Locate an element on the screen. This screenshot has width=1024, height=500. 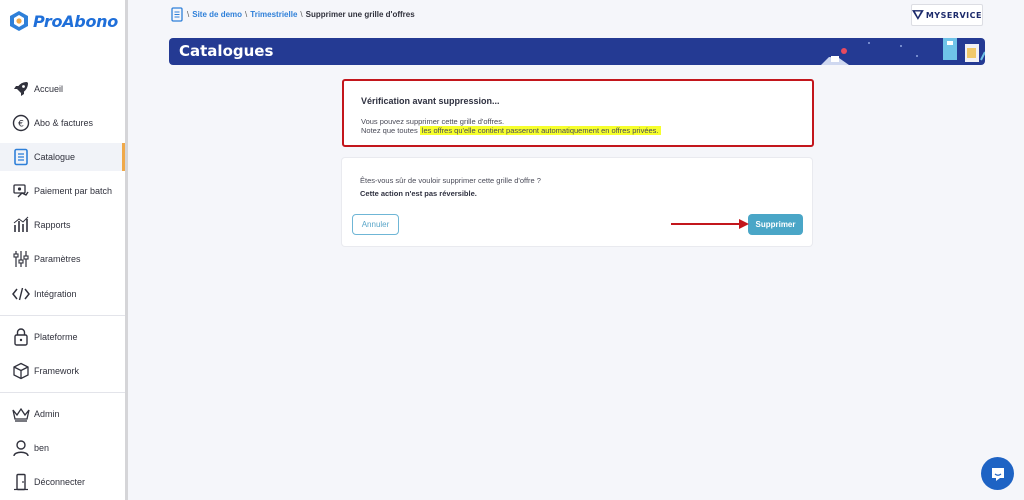
page-title: Catalogues is located at coordinates (226, 51).